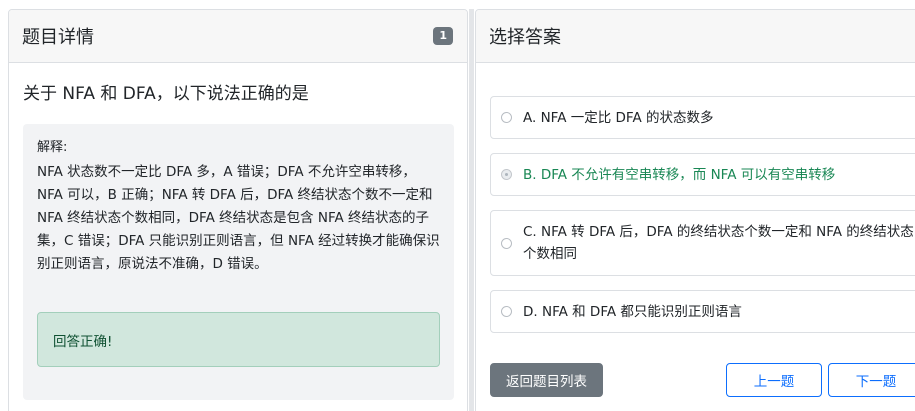 The image size is (915, 411). Describe the element at coordinates (774, 380) in the screenshot. I see `previous-question-button: 上一题` at that location.